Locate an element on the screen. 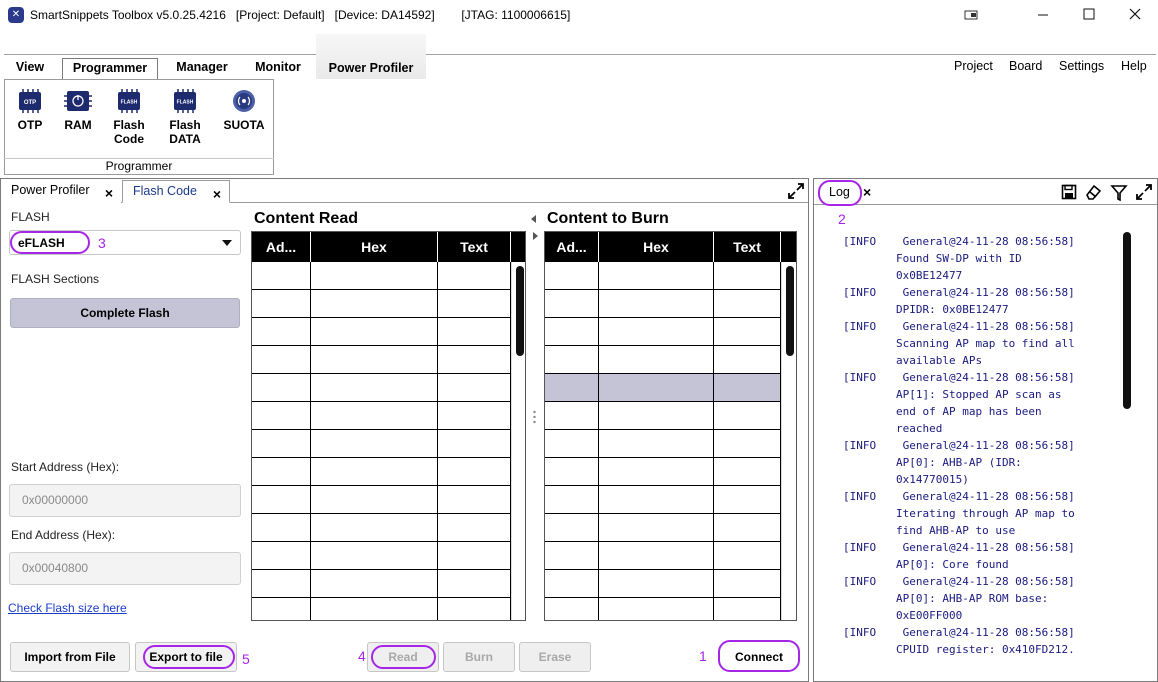  start-address-input: 0x00000000 is located at coordinates (125, 500).